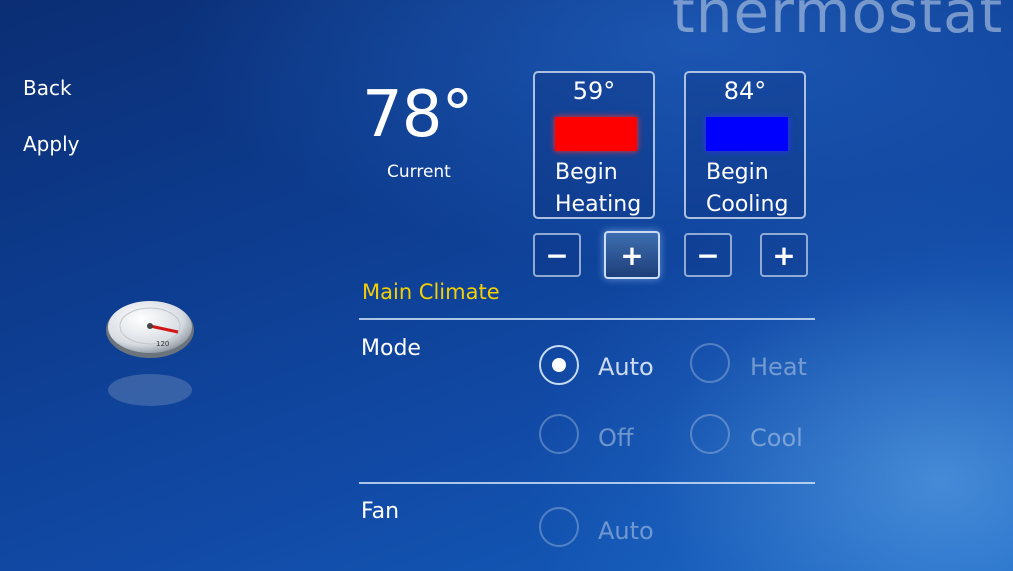 Image resolution: width=1013 pixels, height=571 pixels. What do you see at coordinates (626, 367) in the screenshot?
I see `mode-auto-label: Auto` at bounding box center [626, 367].